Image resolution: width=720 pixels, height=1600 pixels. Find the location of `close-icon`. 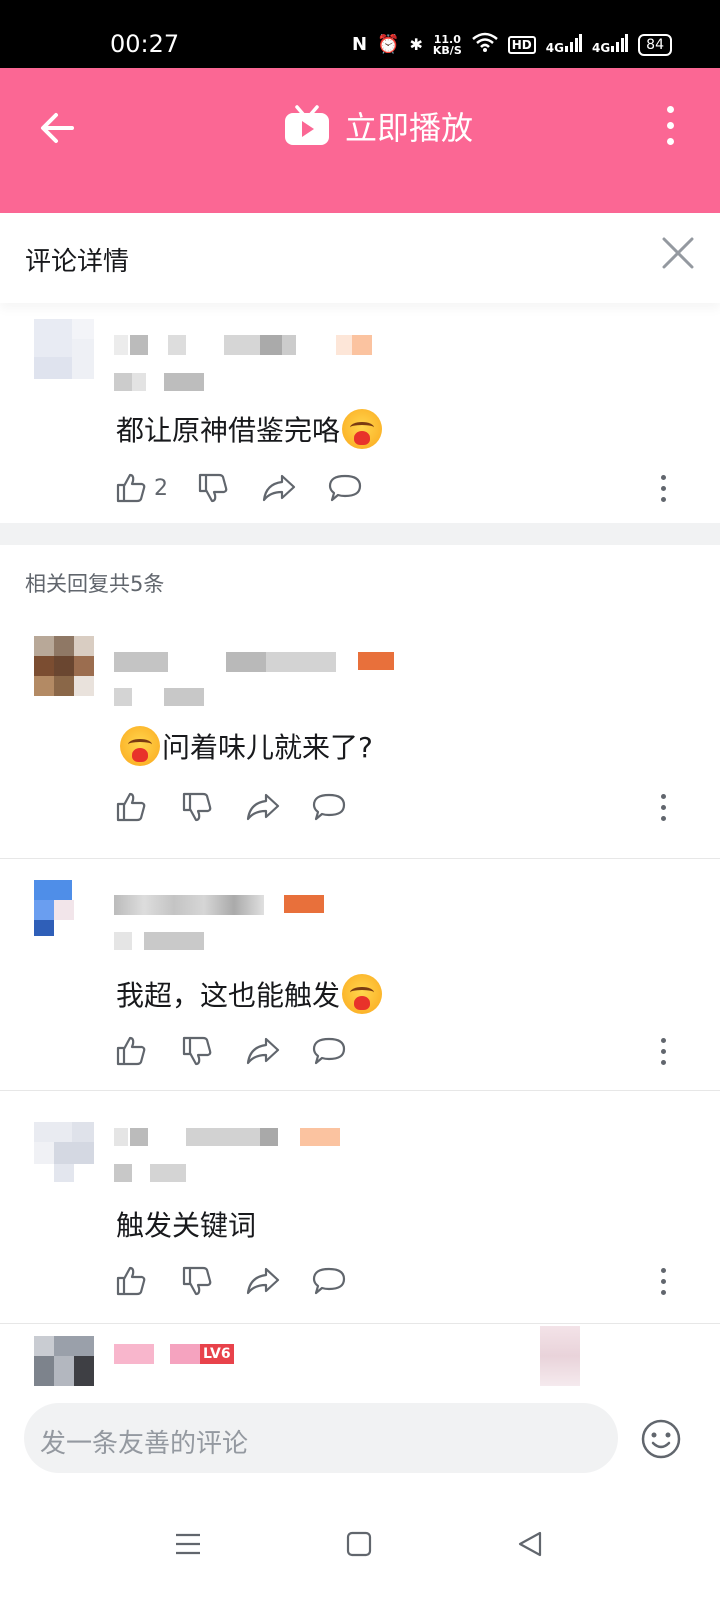

close-icon is located at coordinates (678, 253).